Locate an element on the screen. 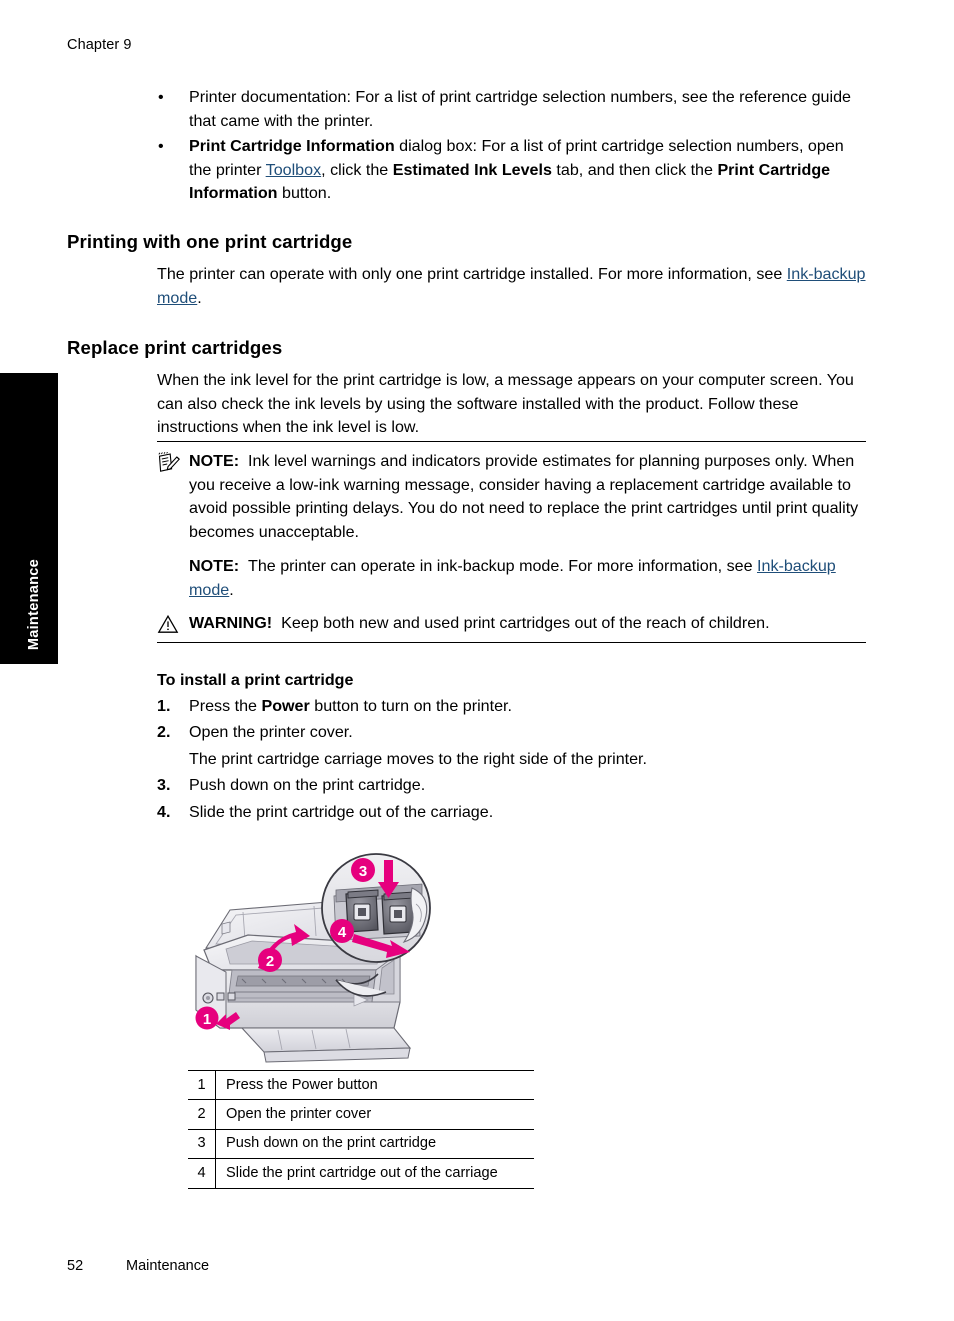  section-heading-replace-print-cartridges: Replace print cartridges is located at coordinates (175, 347).